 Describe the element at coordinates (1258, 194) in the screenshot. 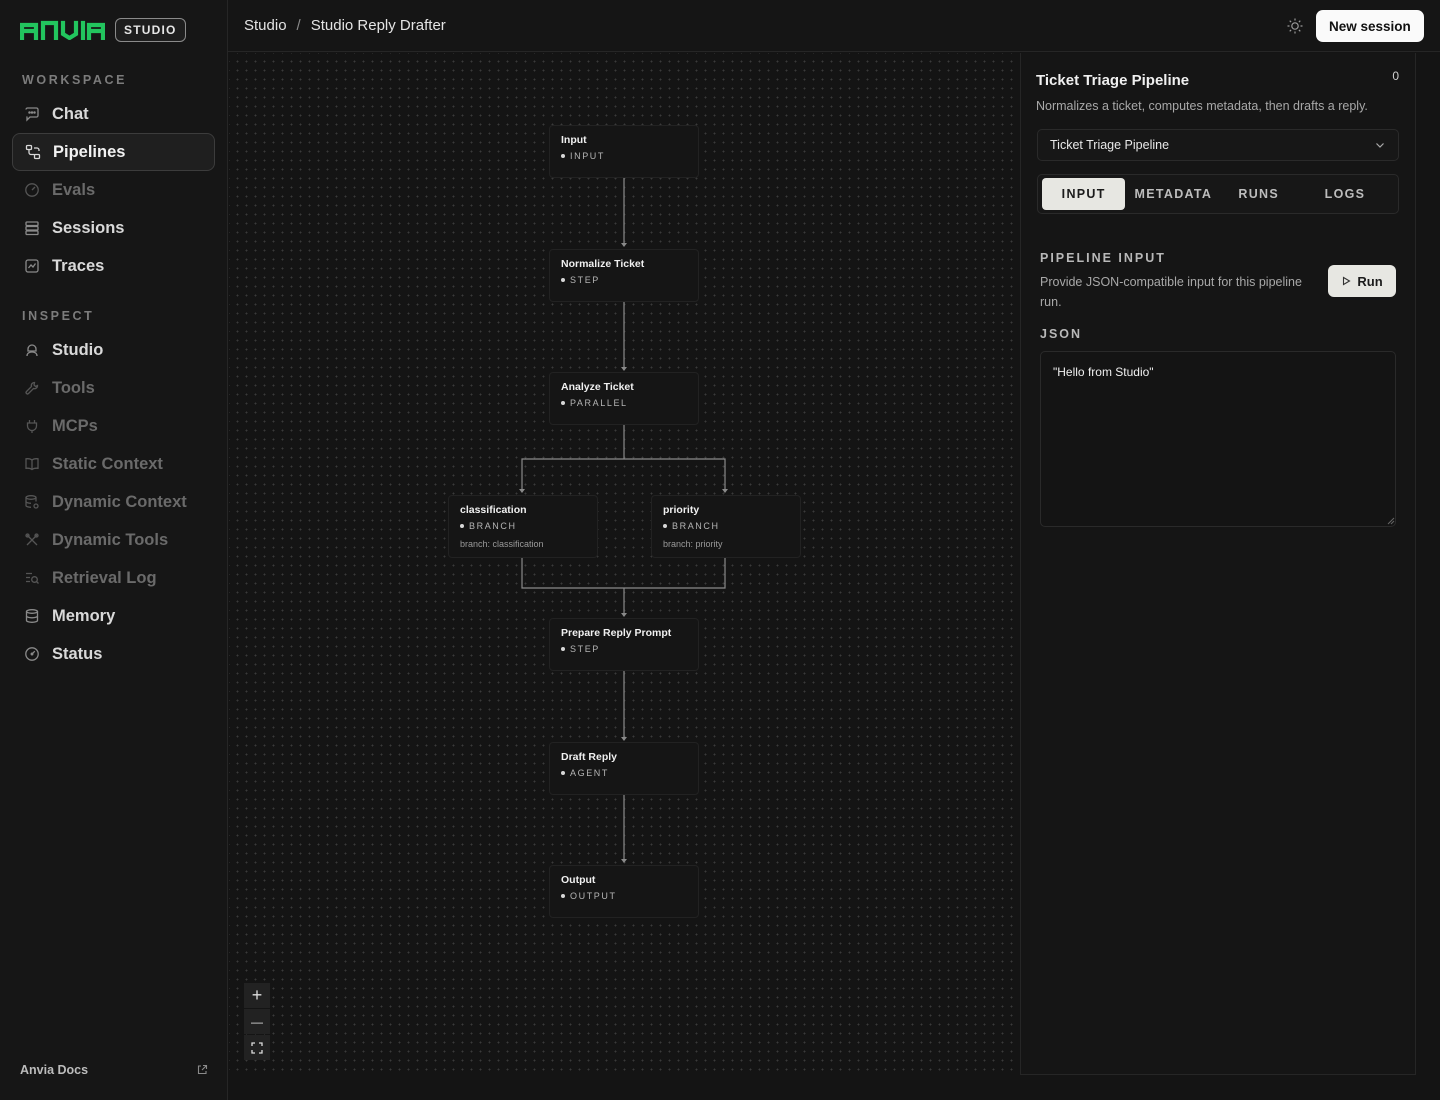

I see `tab-runs: RUNS` at that location.